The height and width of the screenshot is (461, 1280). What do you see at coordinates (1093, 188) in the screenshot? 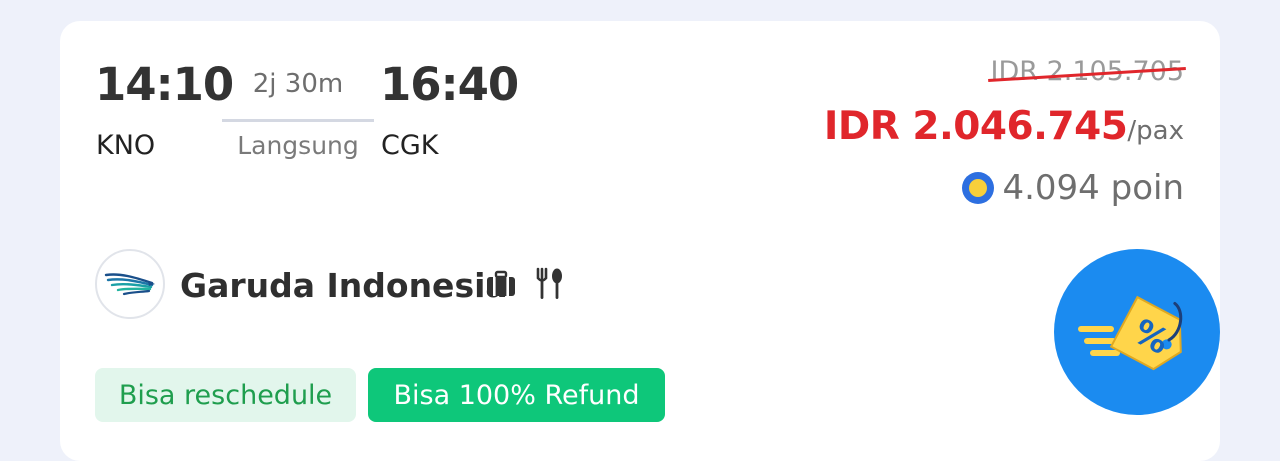
I see `points-value: 4.094 poin` at bounding box center [1093, 188].